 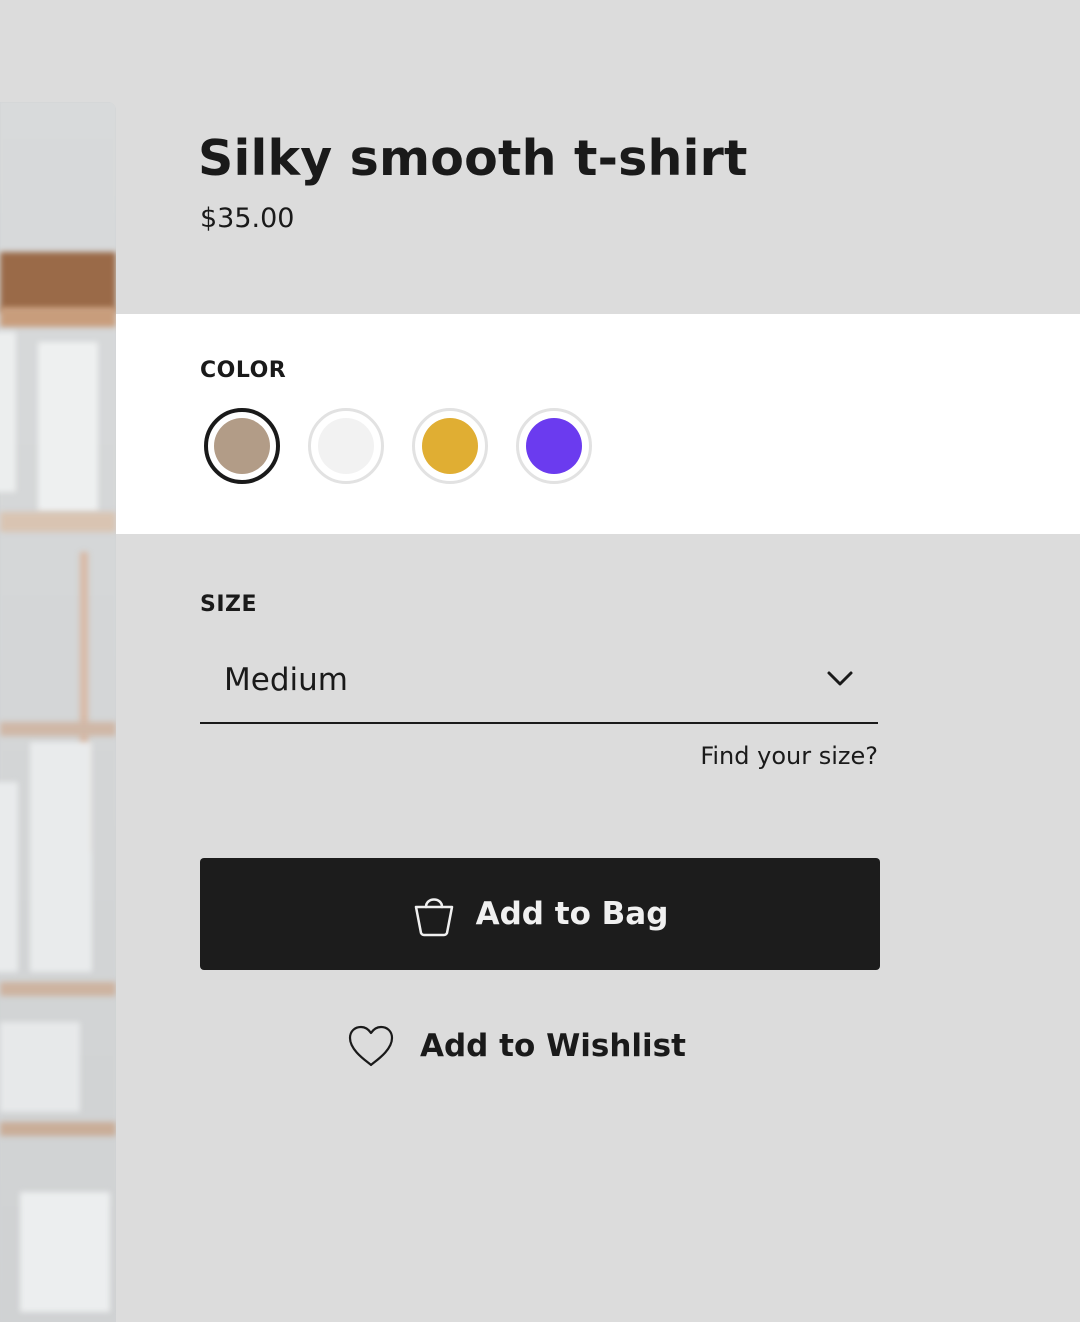 What do you see at coordinates (371, 1046) in the screenshot?
I see `heart-icon` at bounding box center [371, 1046].